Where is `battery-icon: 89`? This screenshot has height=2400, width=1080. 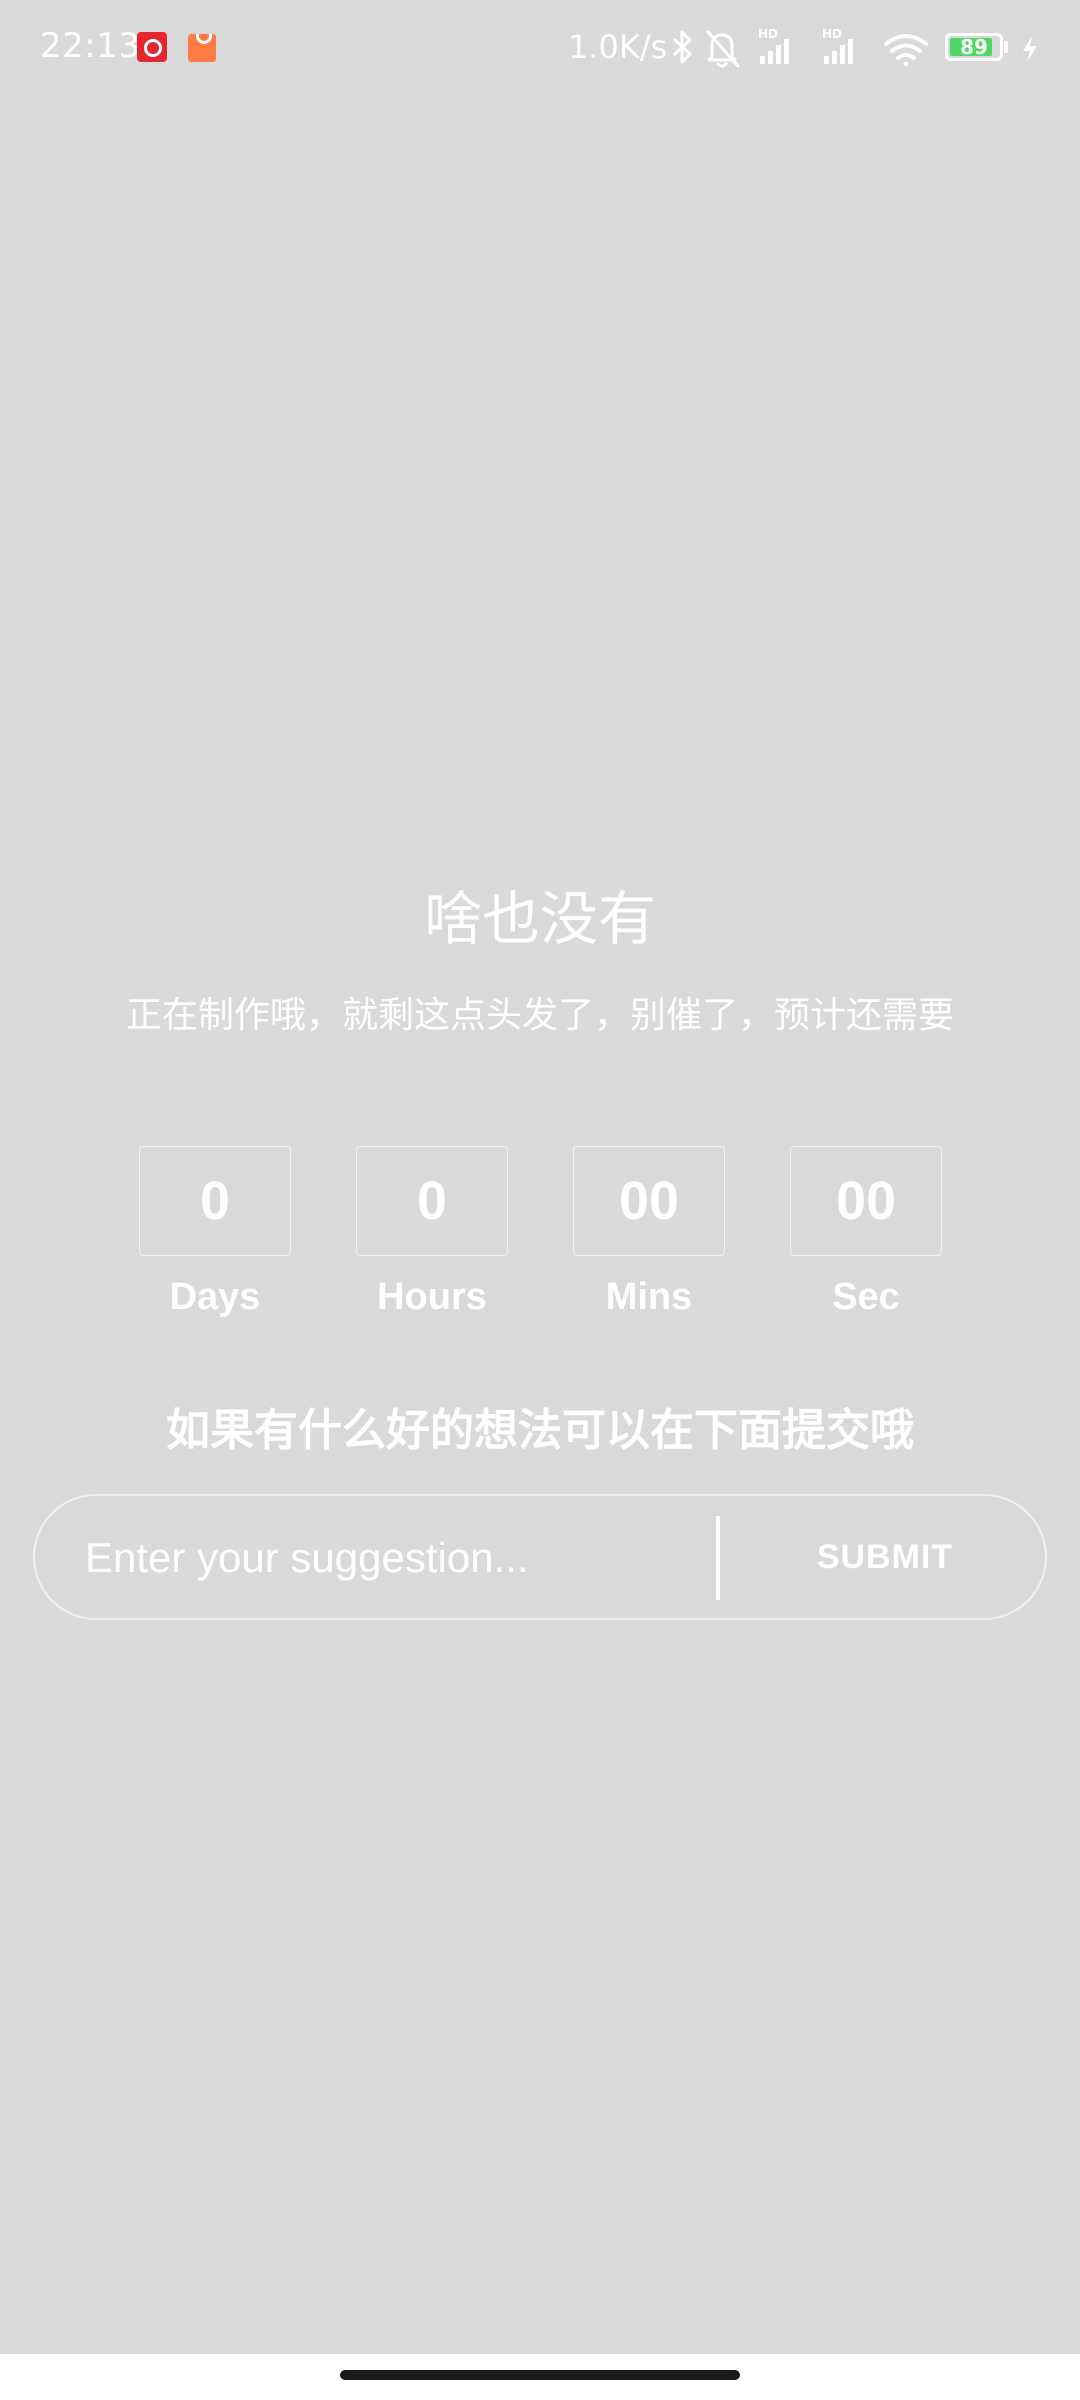
battery-icon: 89 is located at coordinates (974, 47).